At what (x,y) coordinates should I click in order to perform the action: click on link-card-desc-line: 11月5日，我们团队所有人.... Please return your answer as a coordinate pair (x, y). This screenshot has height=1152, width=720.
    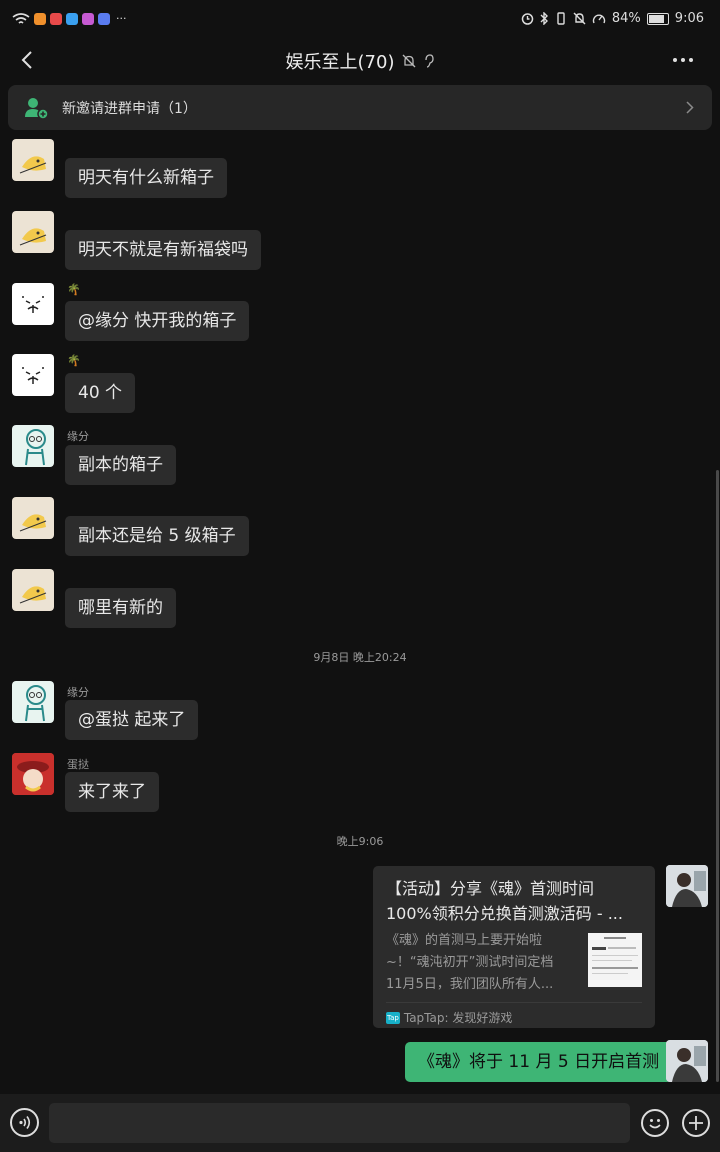
    Looking at the image, I should click on (470, 984).